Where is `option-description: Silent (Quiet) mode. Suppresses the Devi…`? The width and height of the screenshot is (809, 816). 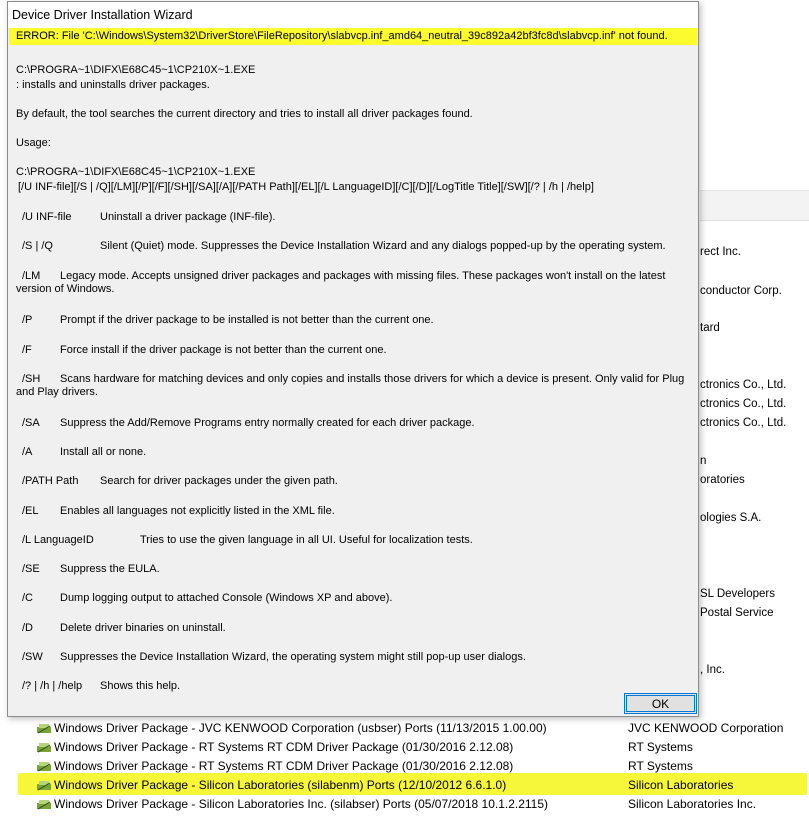
option-description: Silent (Quiet) mode. Suppresses the Devi… is located at coordinates (383, 246).